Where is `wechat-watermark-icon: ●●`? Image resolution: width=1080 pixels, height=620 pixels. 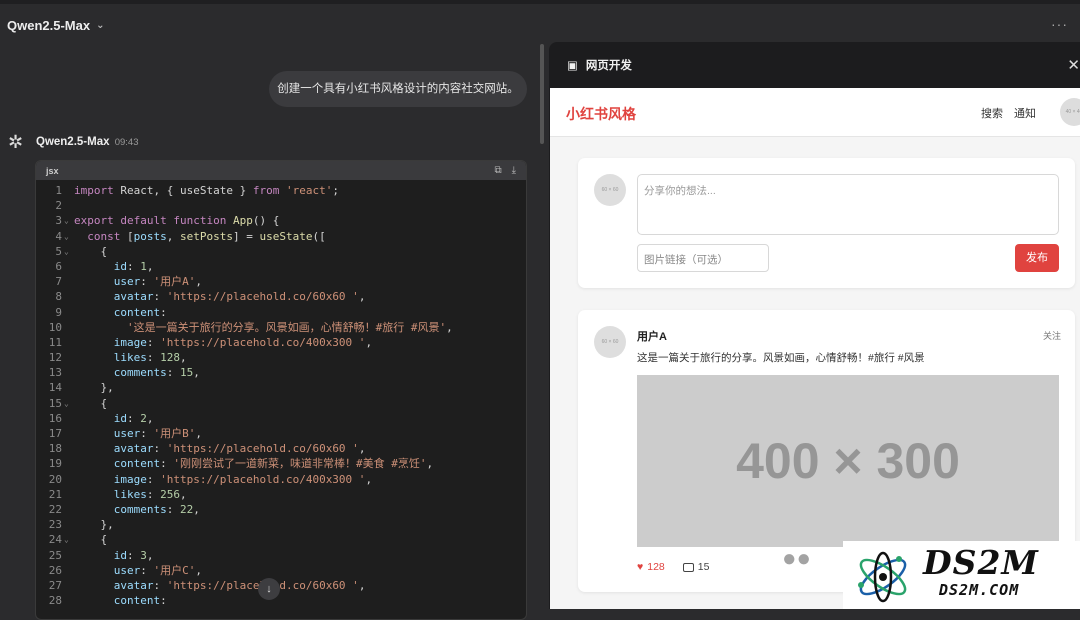
wechat-watermark-icon: ●● is located at coordinates (796, 558).